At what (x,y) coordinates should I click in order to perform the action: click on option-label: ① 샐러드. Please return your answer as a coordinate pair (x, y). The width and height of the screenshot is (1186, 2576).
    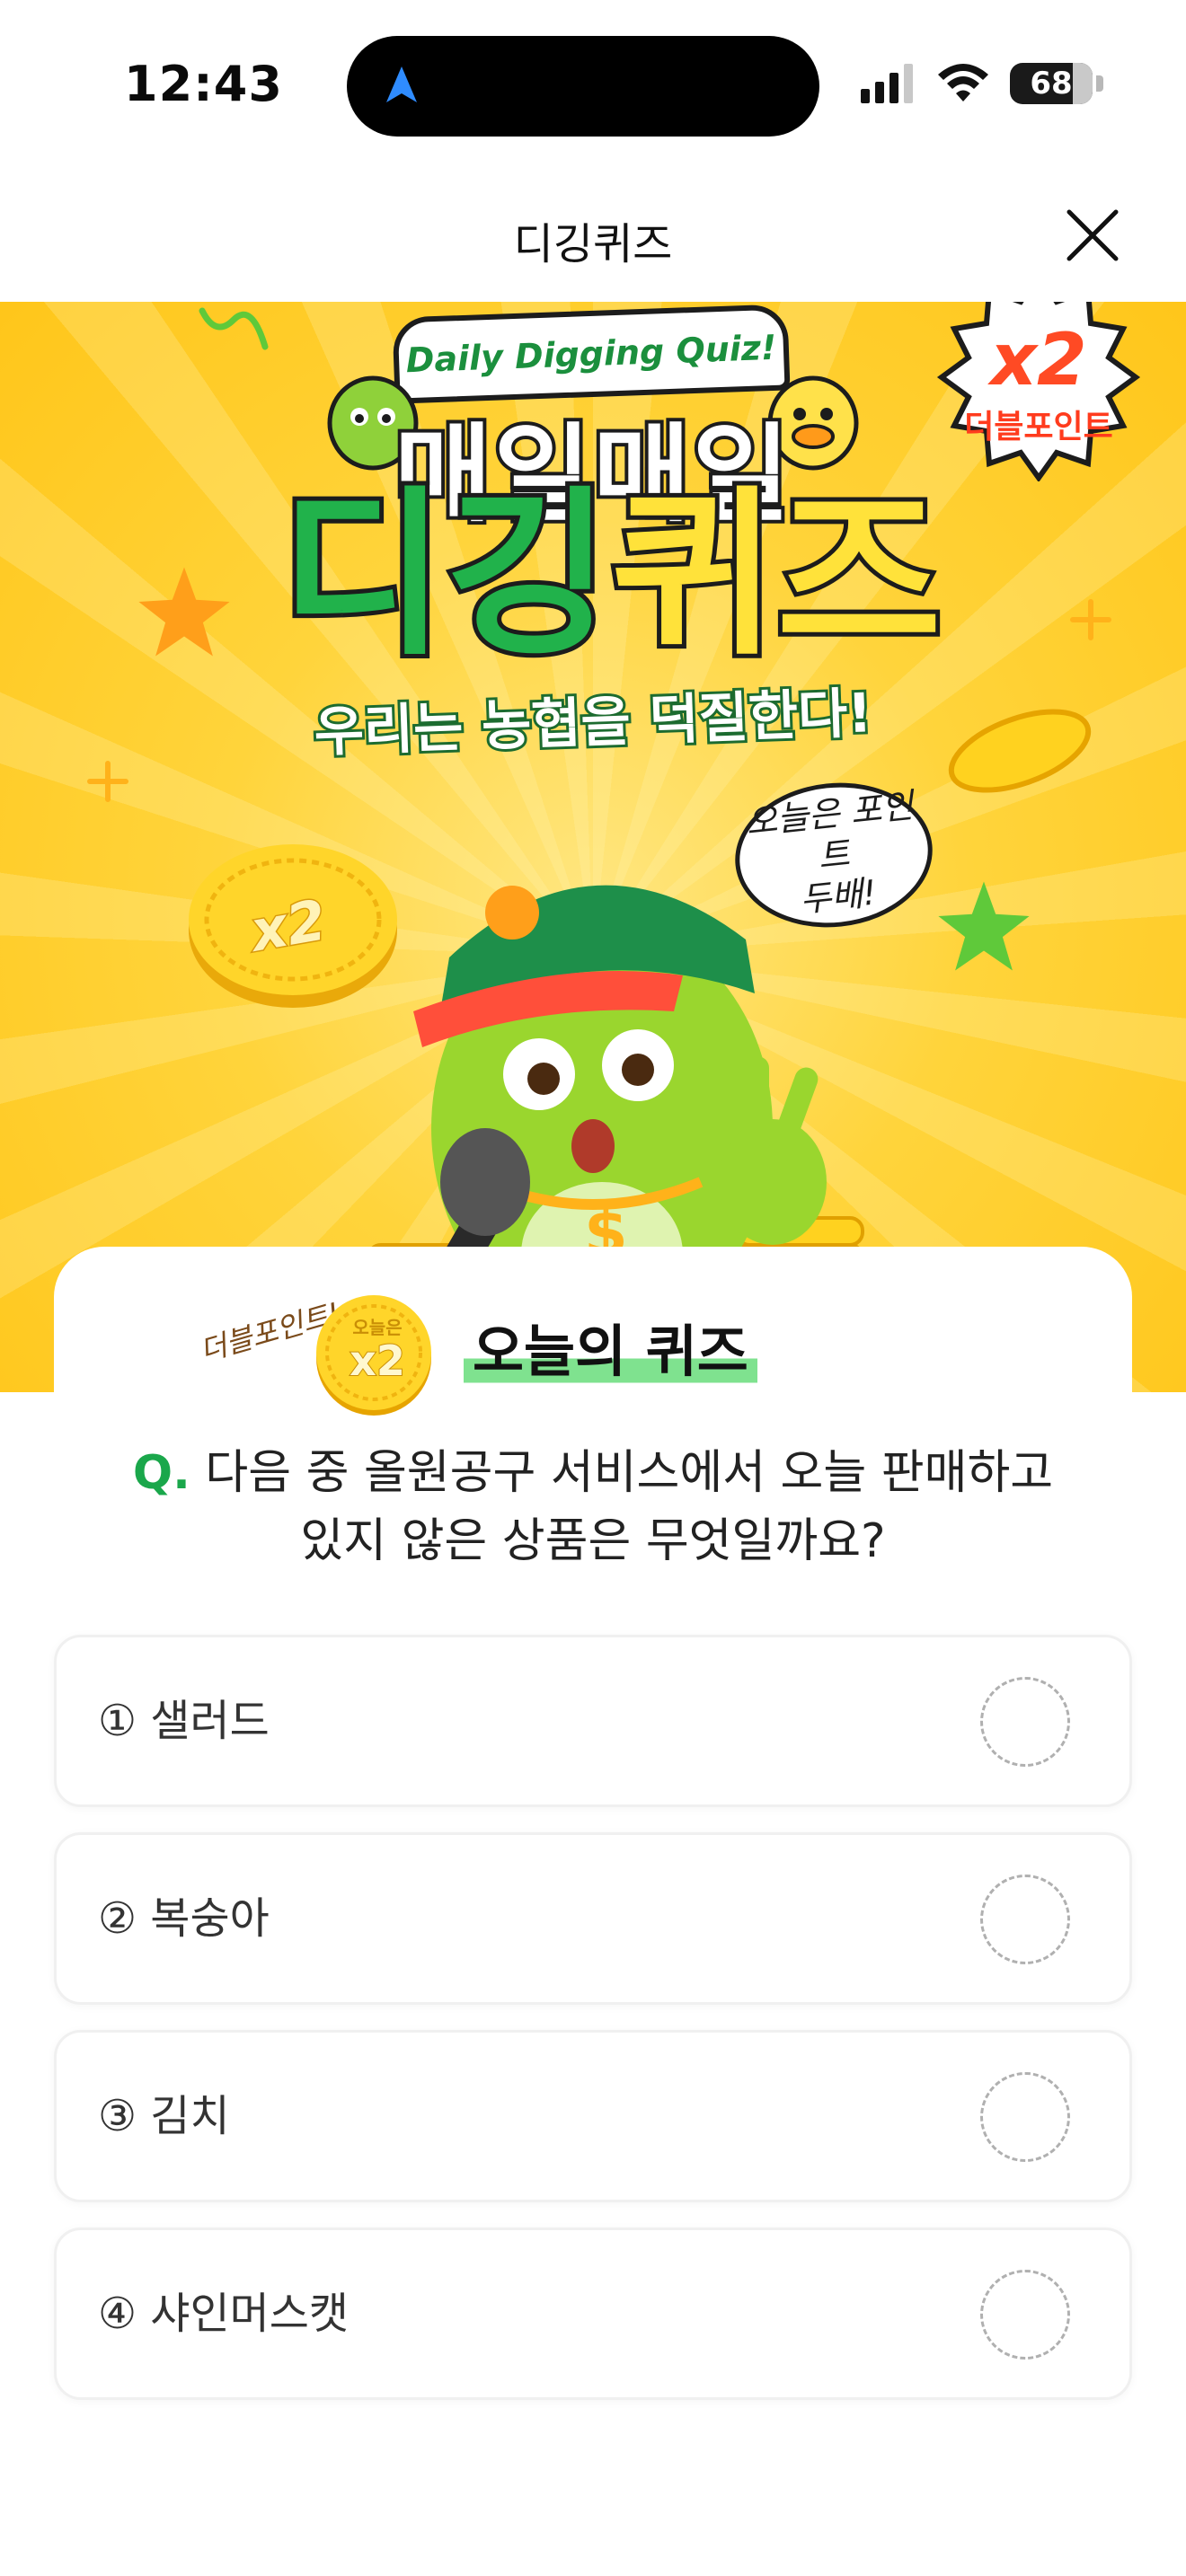
    Looking at the image, I should click on (184, 1721).